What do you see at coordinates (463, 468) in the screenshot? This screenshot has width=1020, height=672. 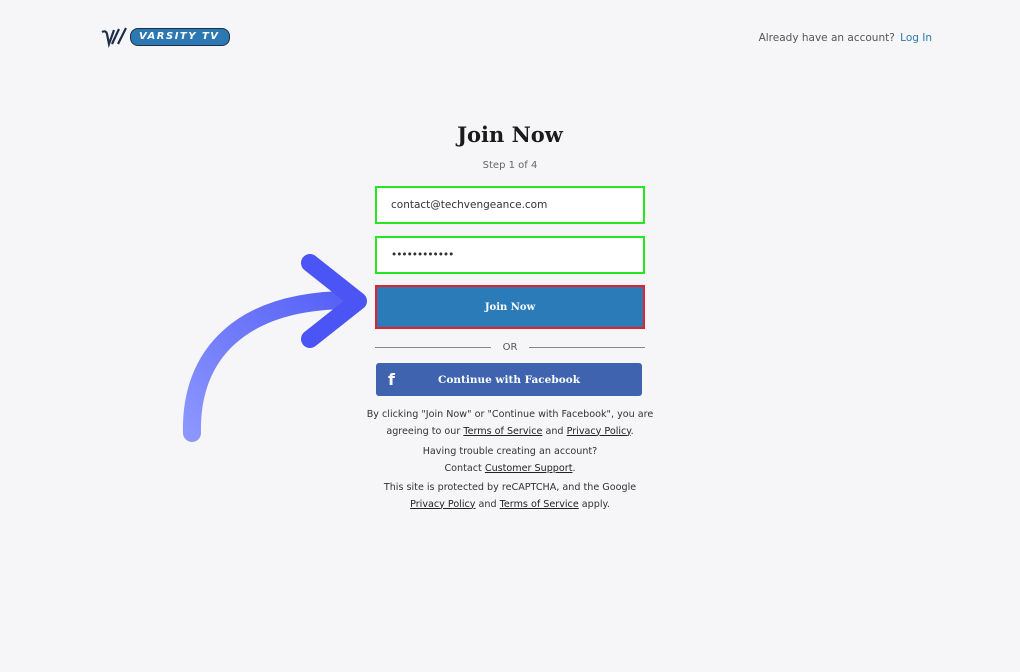 I see `contact-prefix: Contact` at bounding box center [463, 468].